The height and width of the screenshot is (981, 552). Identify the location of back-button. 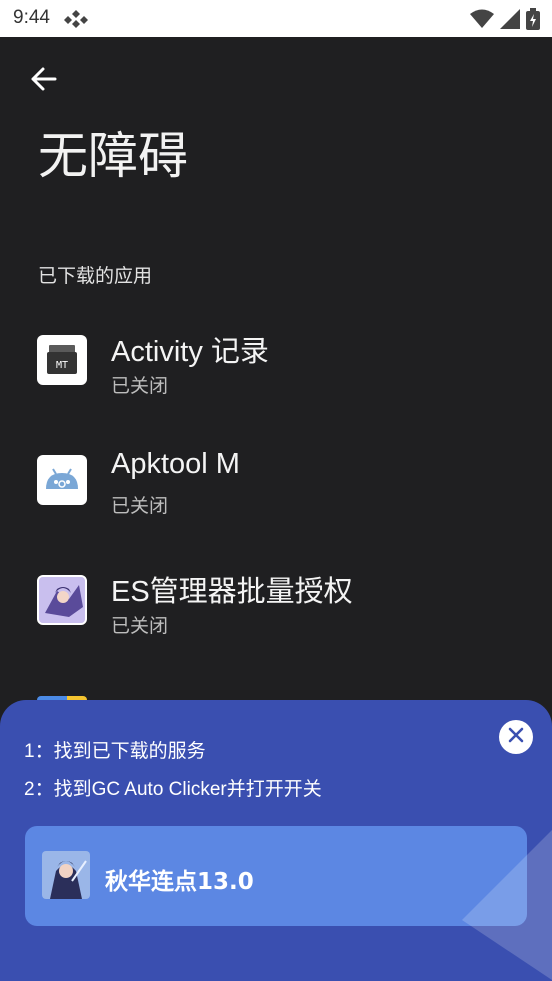
(43, 81).